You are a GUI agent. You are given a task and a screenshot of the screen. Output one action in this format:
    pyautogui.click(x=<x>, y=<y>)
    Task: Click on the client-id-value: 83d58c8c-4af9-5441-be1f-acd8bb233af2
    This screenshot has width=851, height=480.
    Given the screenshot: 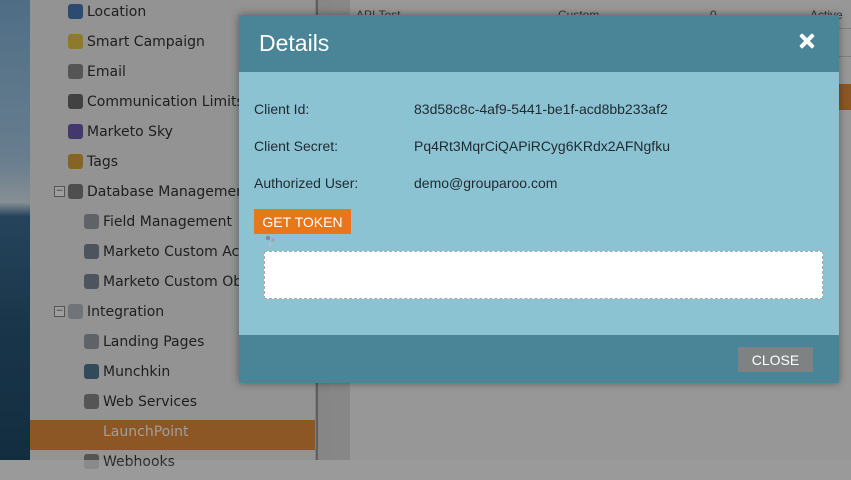 What is the action you would take?
    pyautogui.click(x=541, y=109)
    